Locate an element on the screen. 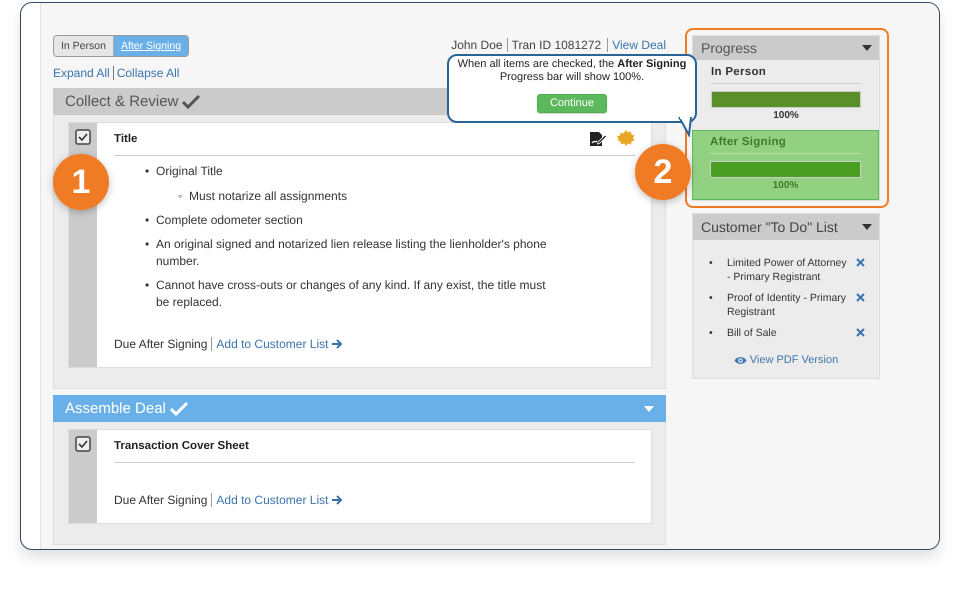  transaction-id: Tran ID 1081272 is located at coordinates (554, 45).